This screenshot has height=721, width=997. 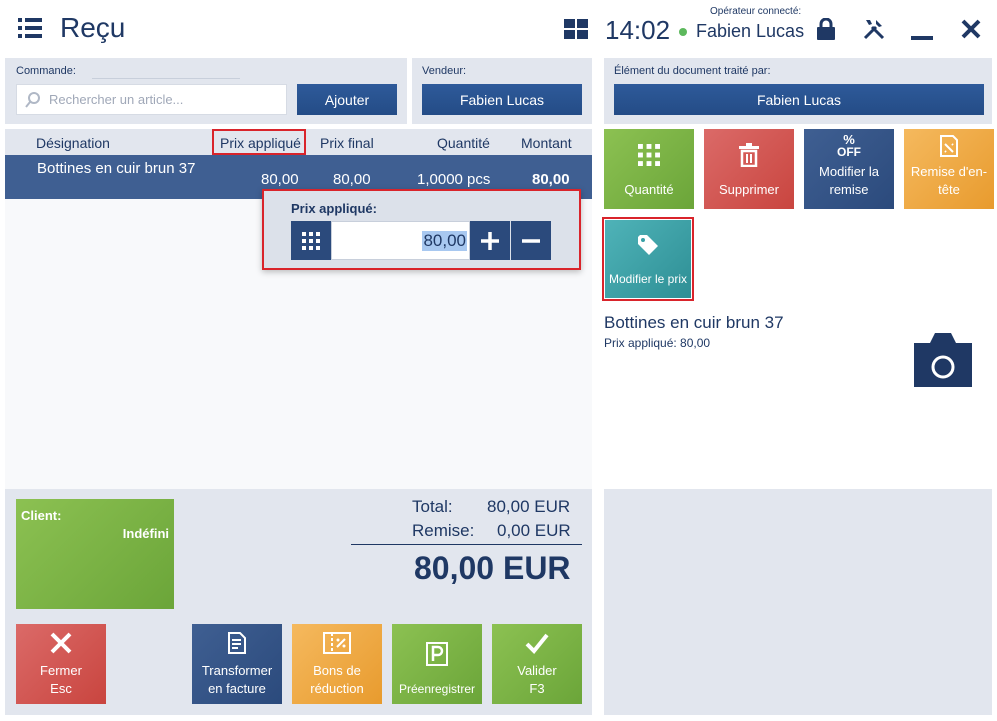 I want to click on row-quantity: 1,0000 pcs, so click(x=454, y=179).